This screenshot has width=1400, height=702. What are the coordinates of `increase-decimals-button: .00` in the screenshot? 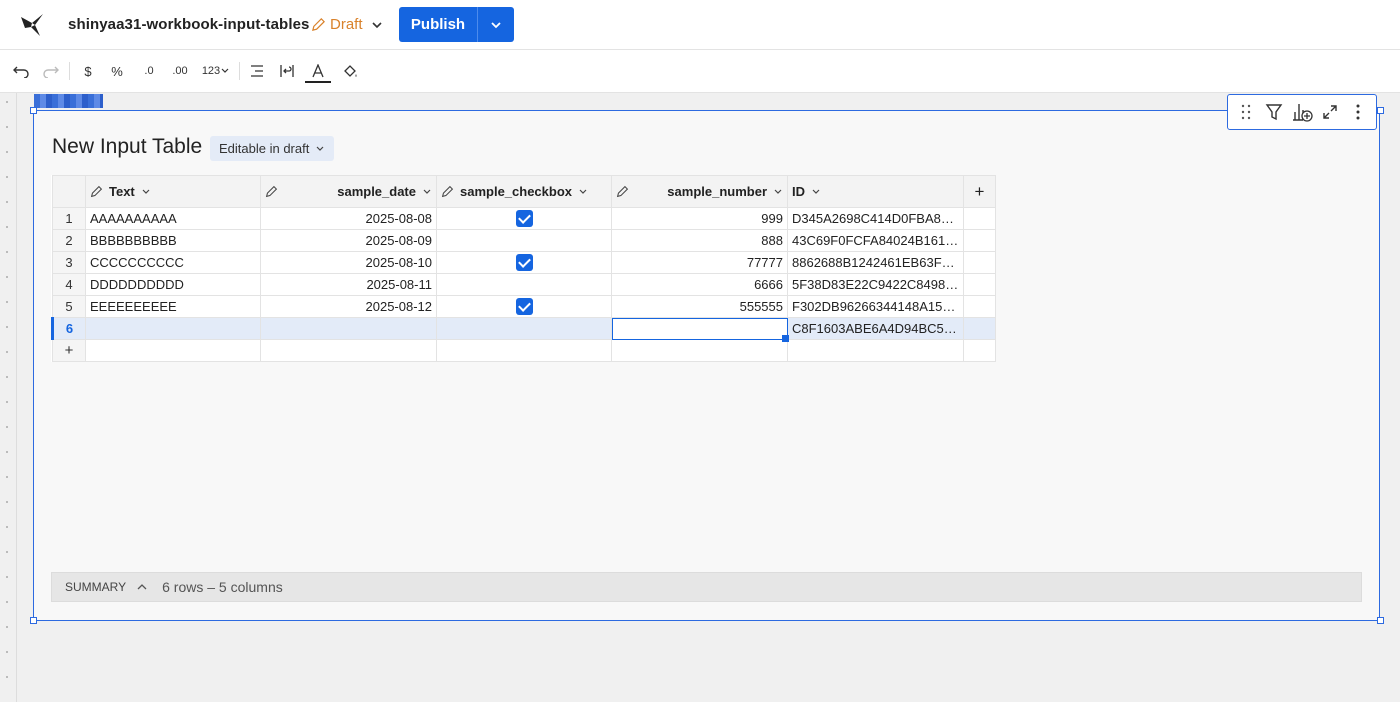 It's located at (180, 71).